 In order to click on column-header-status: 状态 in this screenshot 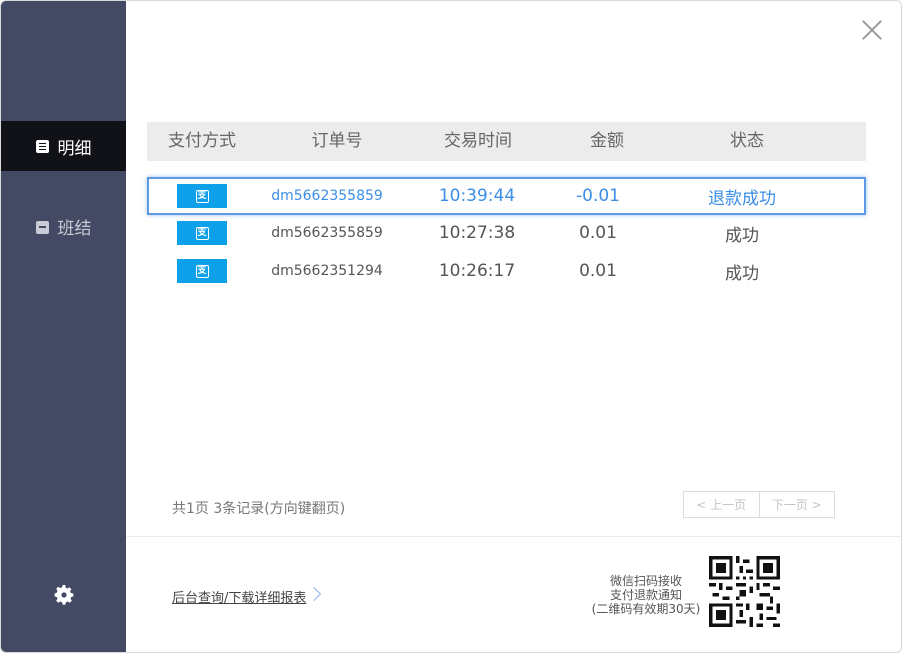, I will do `click(747, 141)`.